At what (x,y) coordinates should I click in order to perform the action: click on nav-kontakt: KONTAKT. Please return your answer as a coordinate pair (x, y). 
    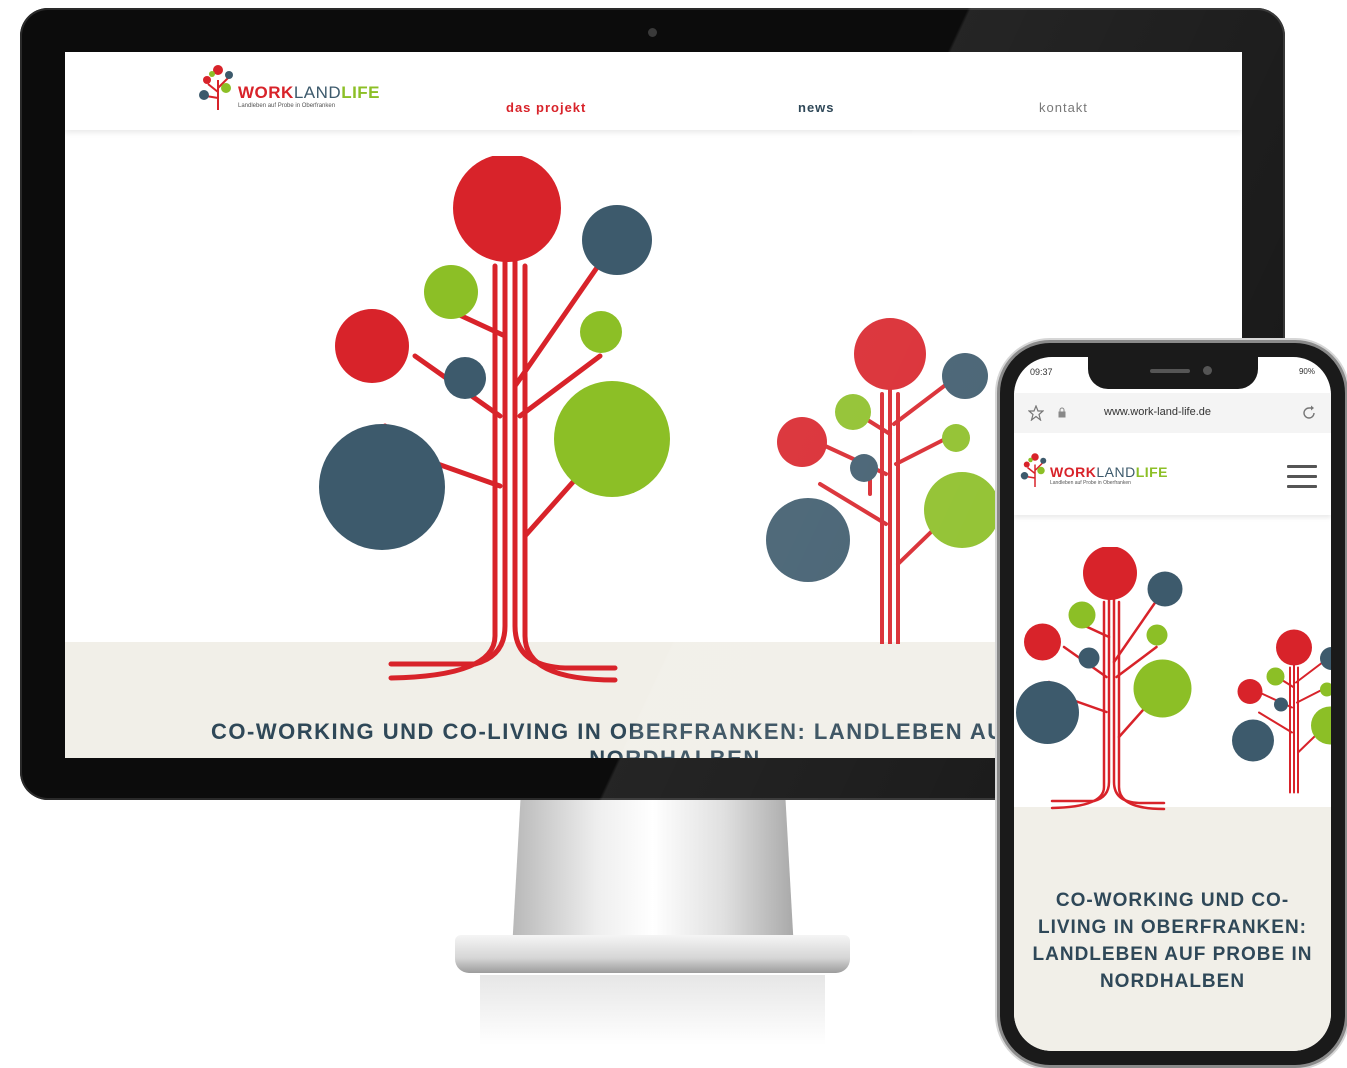
    Looking at the image, I should click on (1063, 107).